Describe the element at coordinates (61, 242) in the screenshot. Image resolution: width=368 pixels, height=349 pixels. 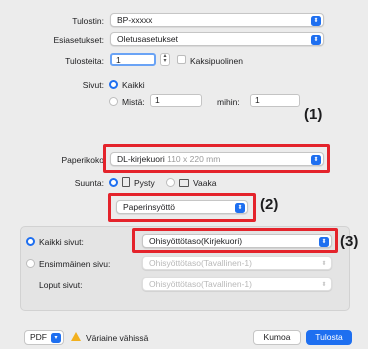
I see `all-pages-label: Kaikki sivut:` at that location.